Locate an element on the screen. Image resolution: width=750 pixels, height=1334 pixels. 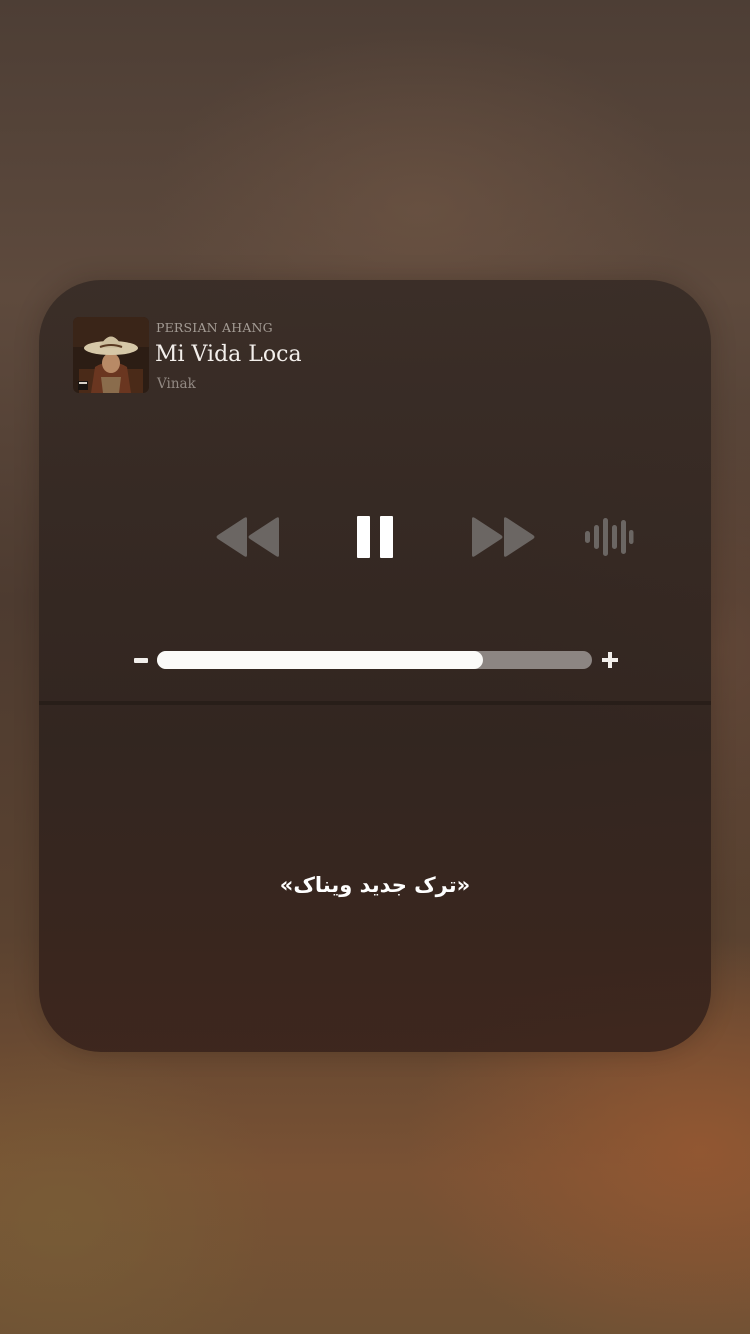
album-artwork is located at coordinates (111, 355).